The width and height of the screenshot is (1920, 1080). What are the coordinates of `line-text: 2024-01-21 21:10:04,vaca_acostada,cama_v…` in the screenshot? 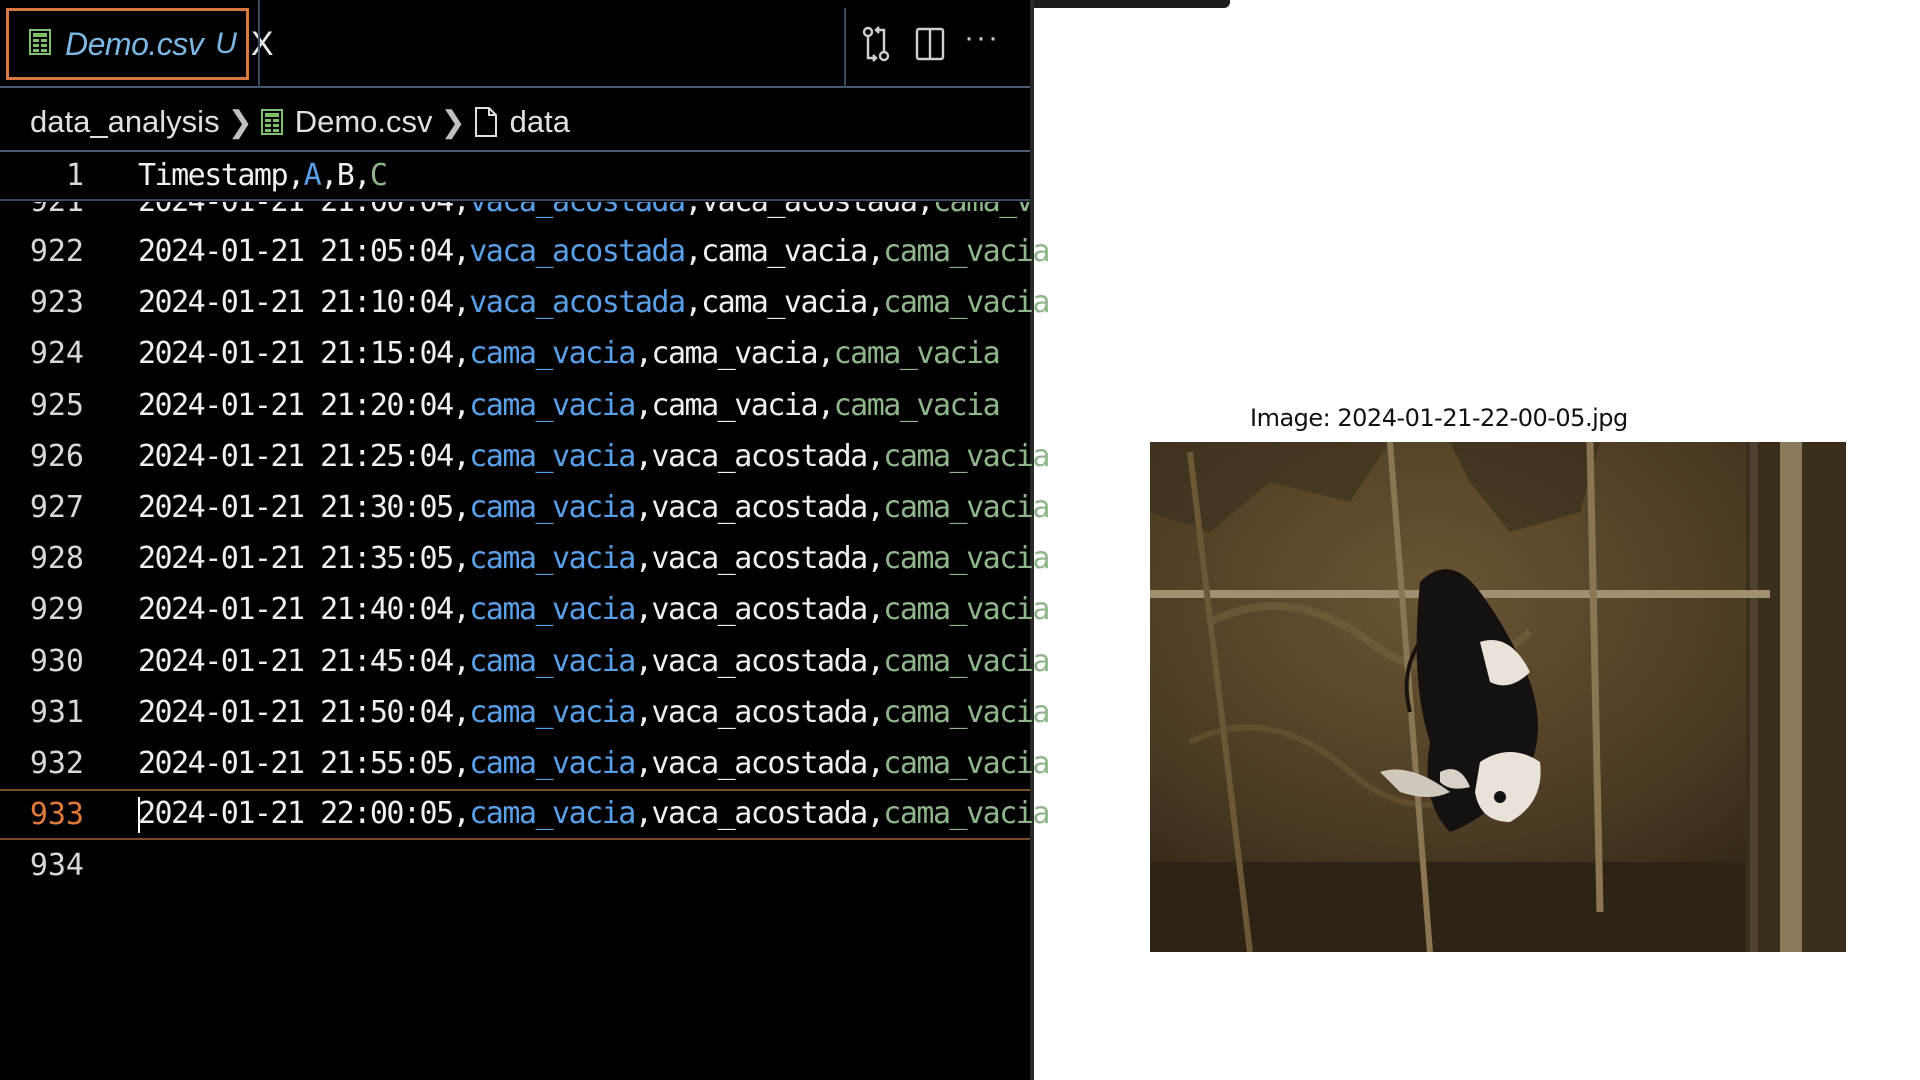 It's located at (594, 303).